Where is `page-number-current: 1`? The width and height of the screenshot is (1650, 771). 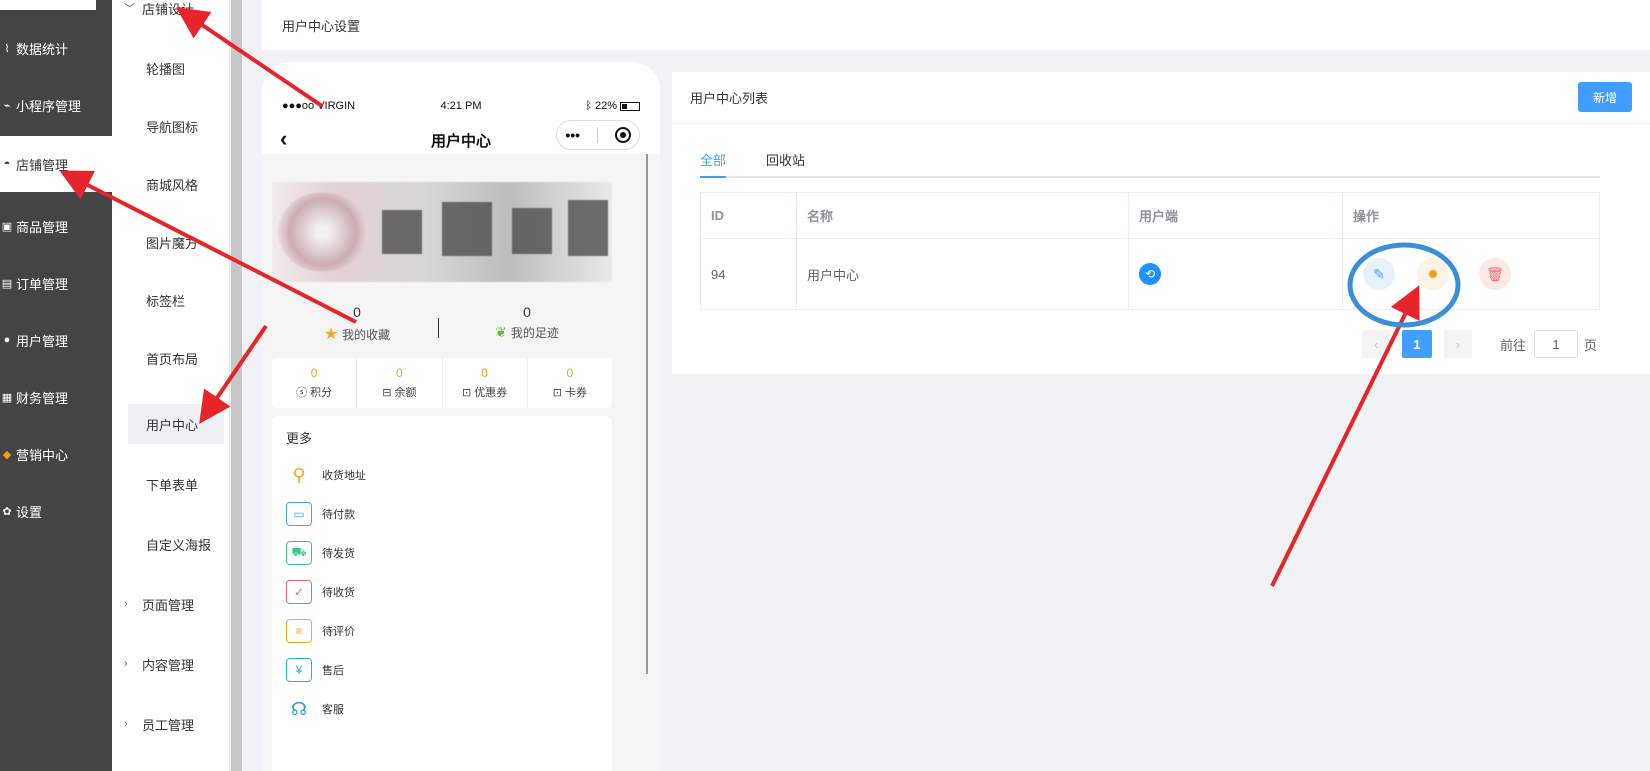 page-number-current: 1 is located at coordinates (1417, 344).